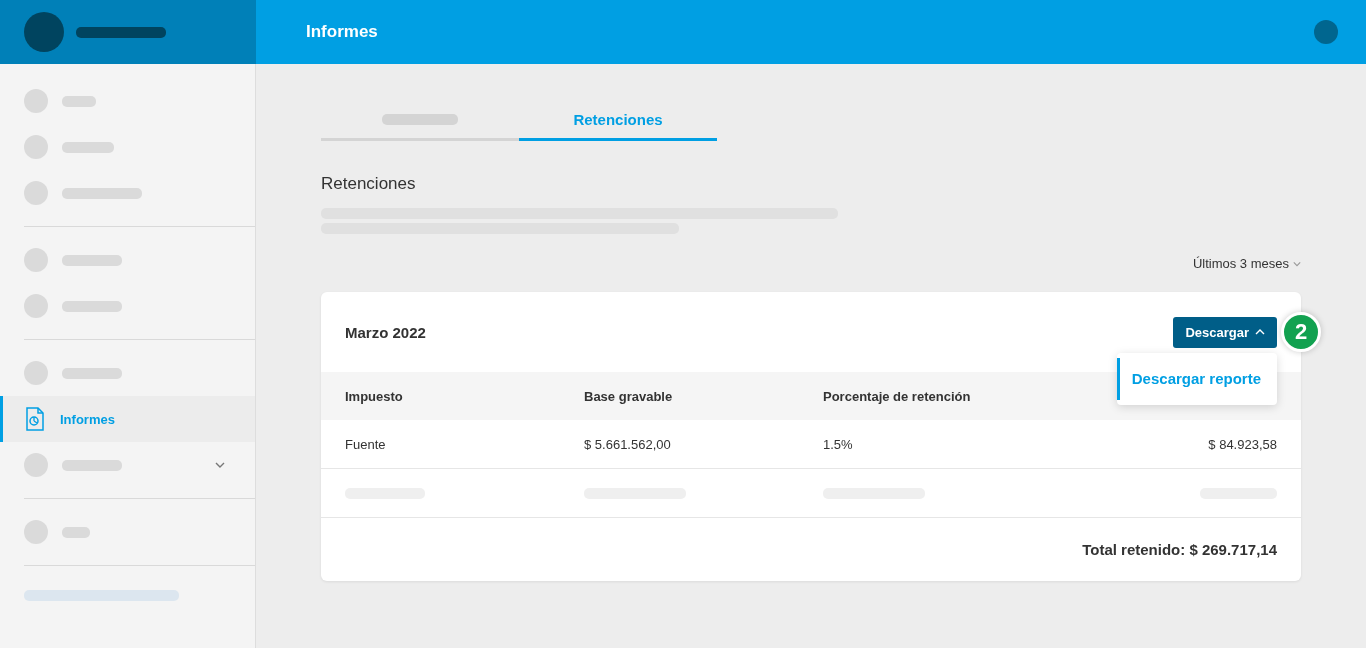 This screenshot has width=1366, height=648. What do you see at coordinates (35, 419) in the screenshot?
I see `report-chart-icon` at bounding box center [35, 419].